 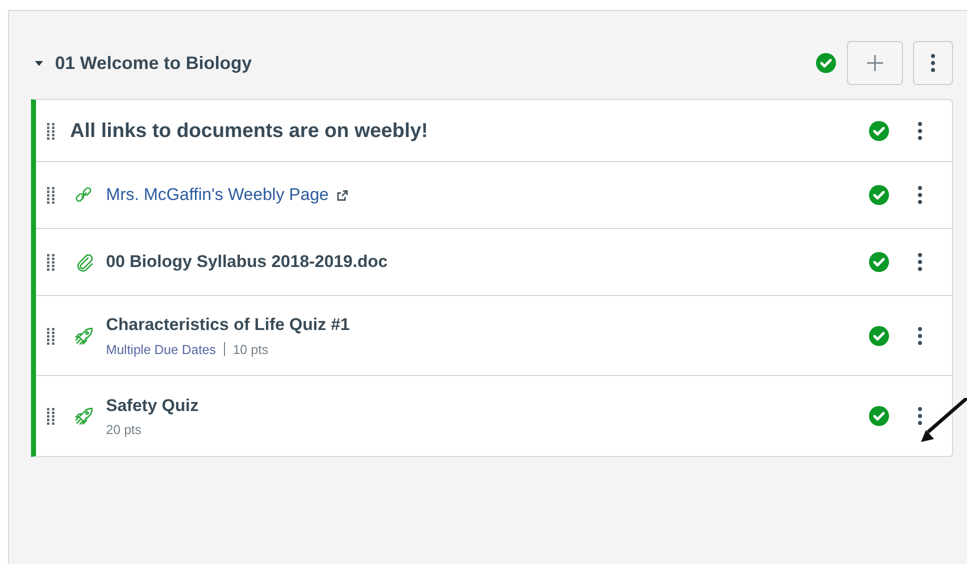 What do you see at coordinates (875, 63) in the screenshot?
I see `plus-icon` at bounding box center [875, 63].